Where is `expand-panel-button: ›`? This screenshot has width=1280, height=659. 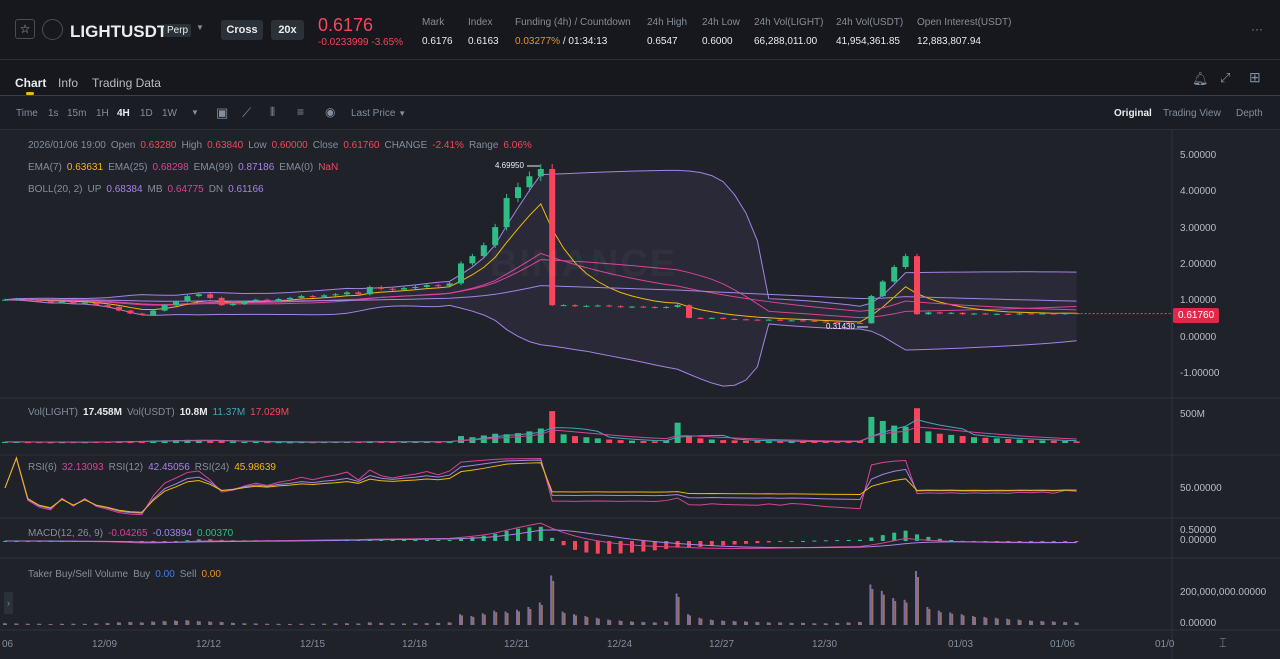
expand-panel-button: › is located at coordinates (8, 603).